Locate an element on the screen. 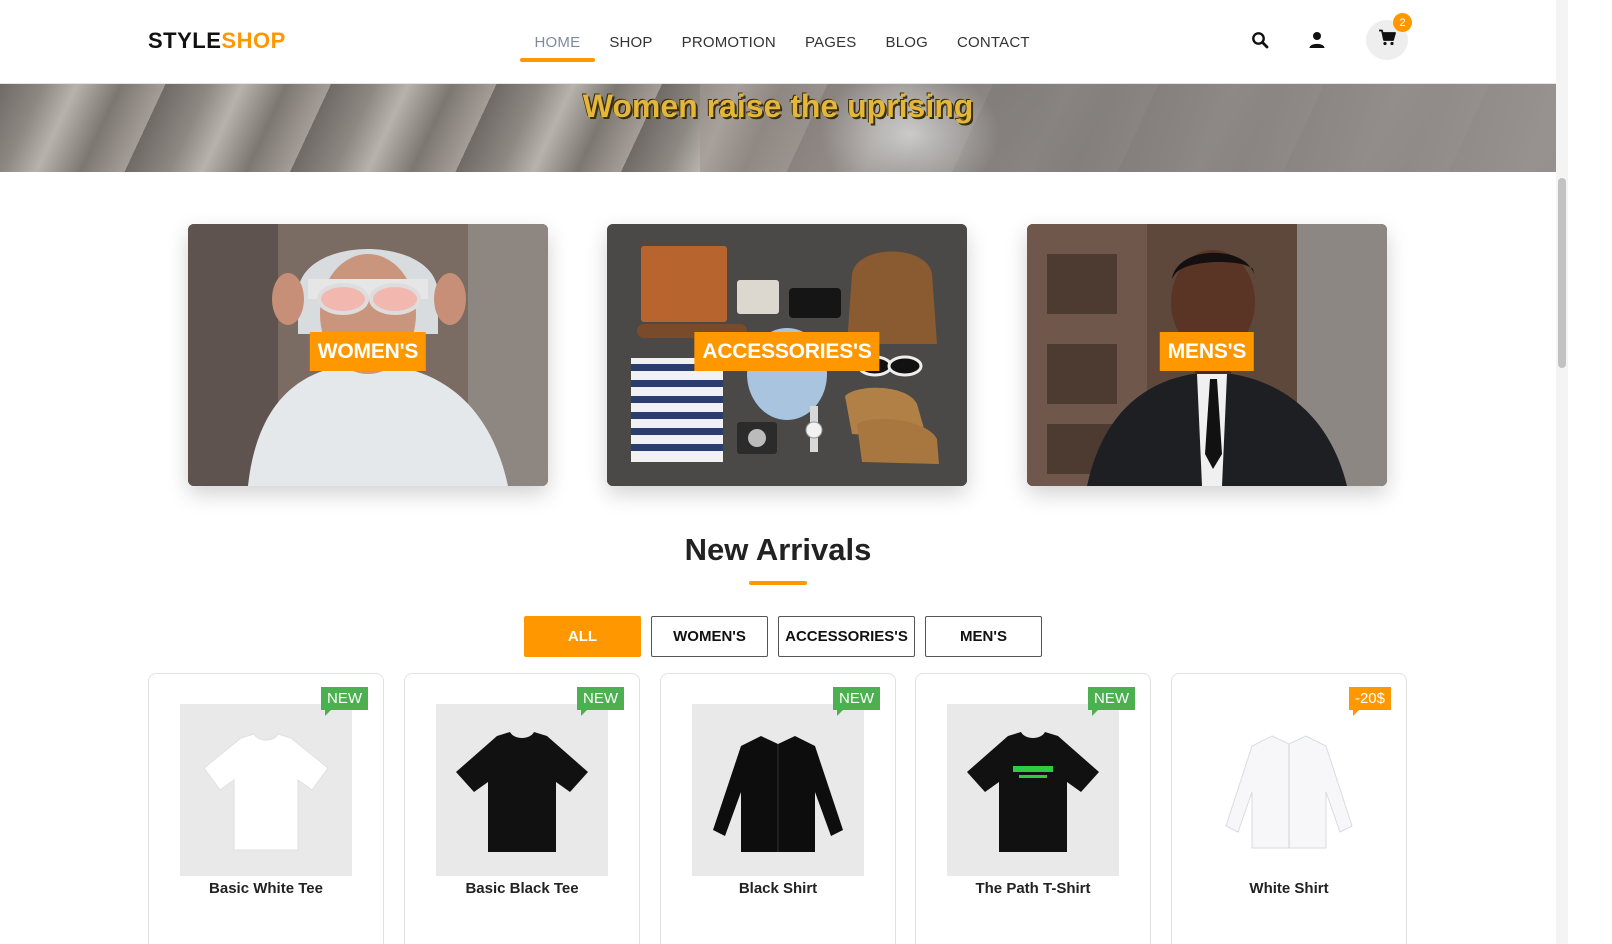 This screenshot has height=944, width=1612. discount-badge: -20$ is located at coordinates (1369, 701).